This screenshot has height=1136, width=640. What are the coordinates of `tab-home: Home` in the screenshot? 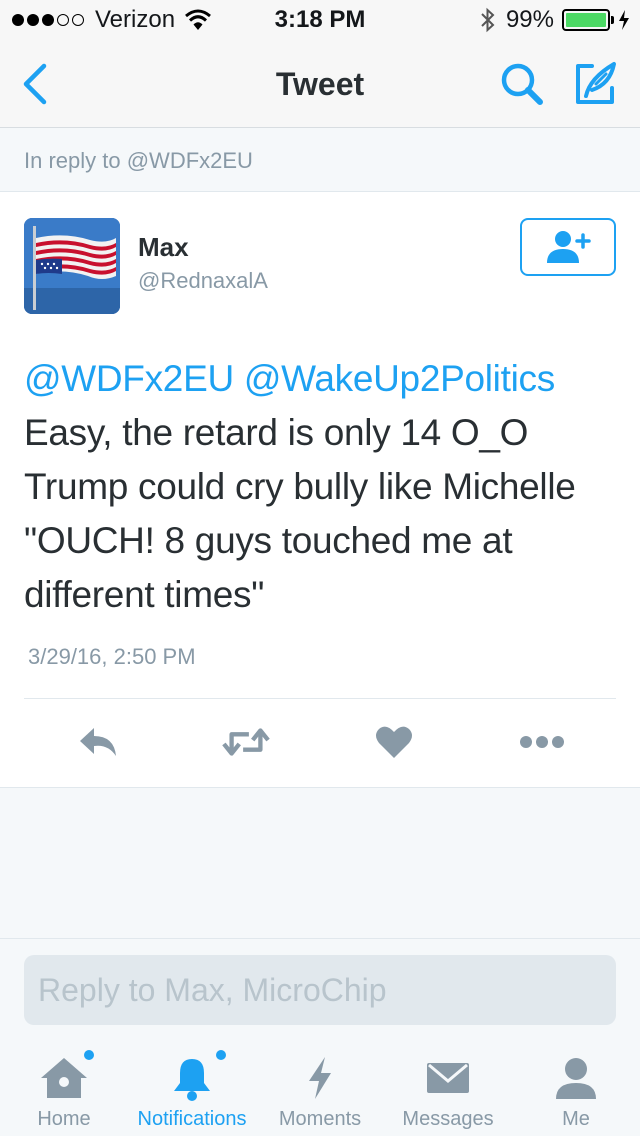 It's located at (64, 1088).